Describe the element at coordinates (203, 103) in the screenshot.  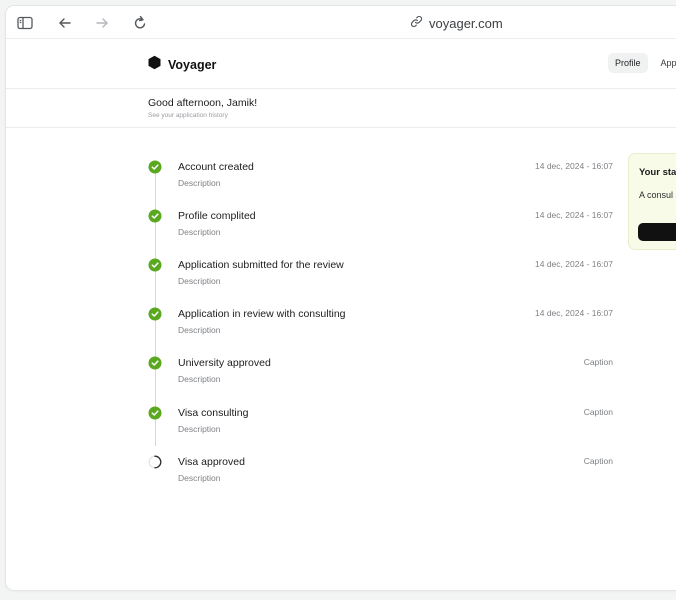
I see `greeting-title: Good afternoon, Jamik!` at that location.